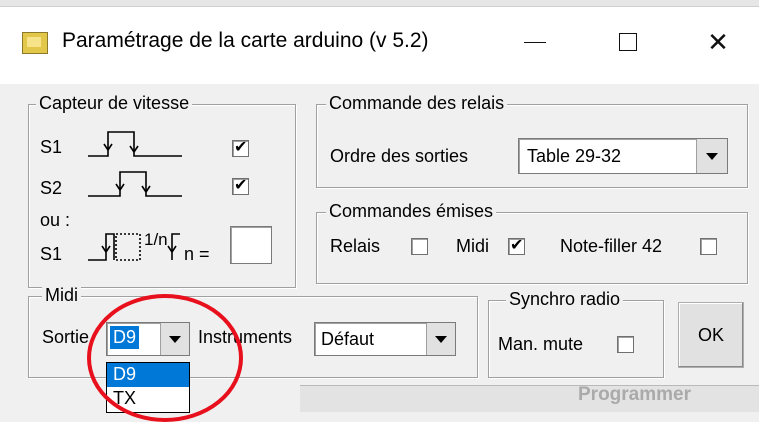  Describe the element at coordinates (411, 211) in the screenshot. I see `emises-title: Commandes émises` at that location.